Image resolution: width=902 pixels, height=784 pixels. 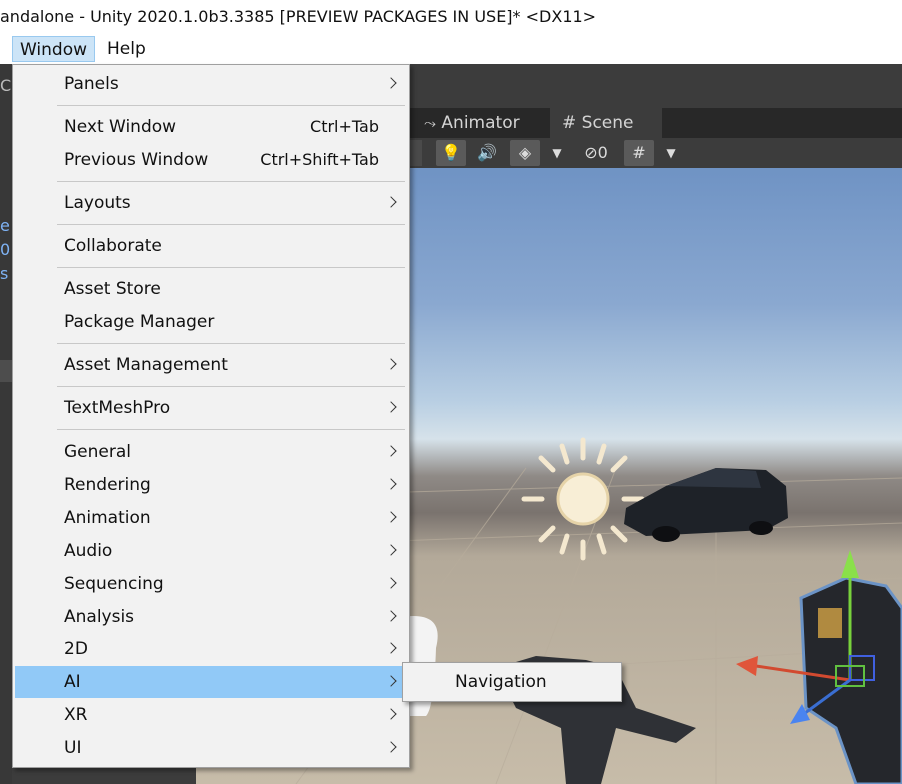 I want to click on menu-item-label: Panels, so click(x=91, y=84).